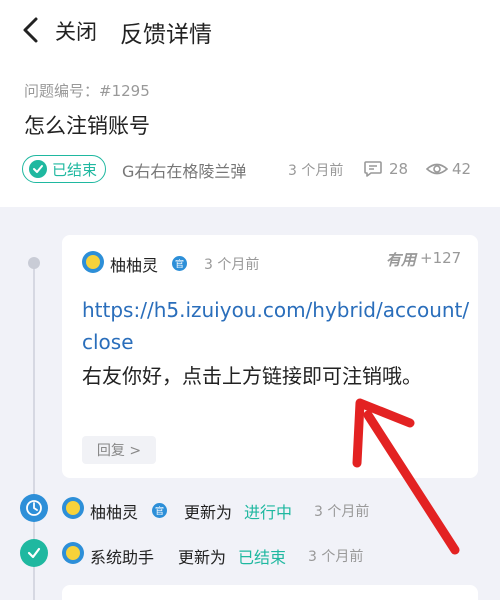 This screenshot has height=600, width=500. Describe the element at coordinates (166, 35) in the screenshot. I see `page-title: 反馈详情` at that location.